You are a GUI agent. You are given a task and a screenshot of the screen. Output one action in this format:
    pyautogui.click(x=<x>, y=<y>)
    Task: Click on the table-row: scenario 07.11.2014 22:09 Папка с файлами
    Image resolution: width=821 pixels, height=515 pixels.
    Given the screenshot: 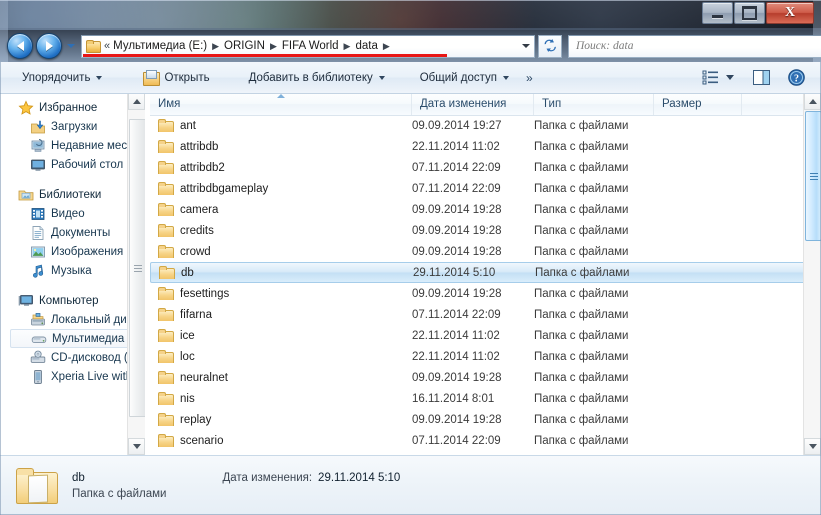 What is the action you would take?
    pyautogui.click(x=485, y=440)
    